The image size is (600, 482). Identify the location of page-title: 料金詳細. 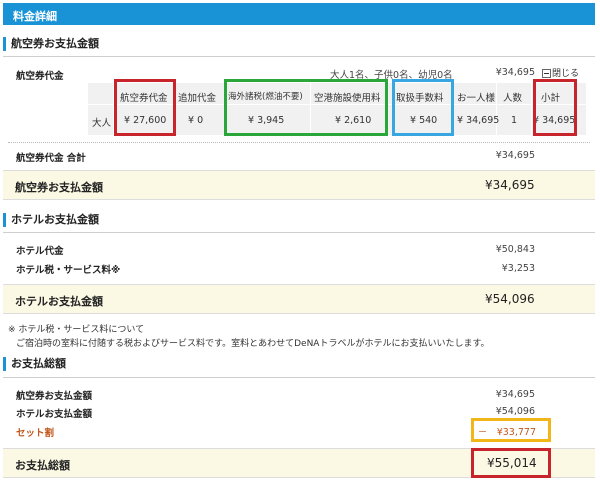
(35, 16).